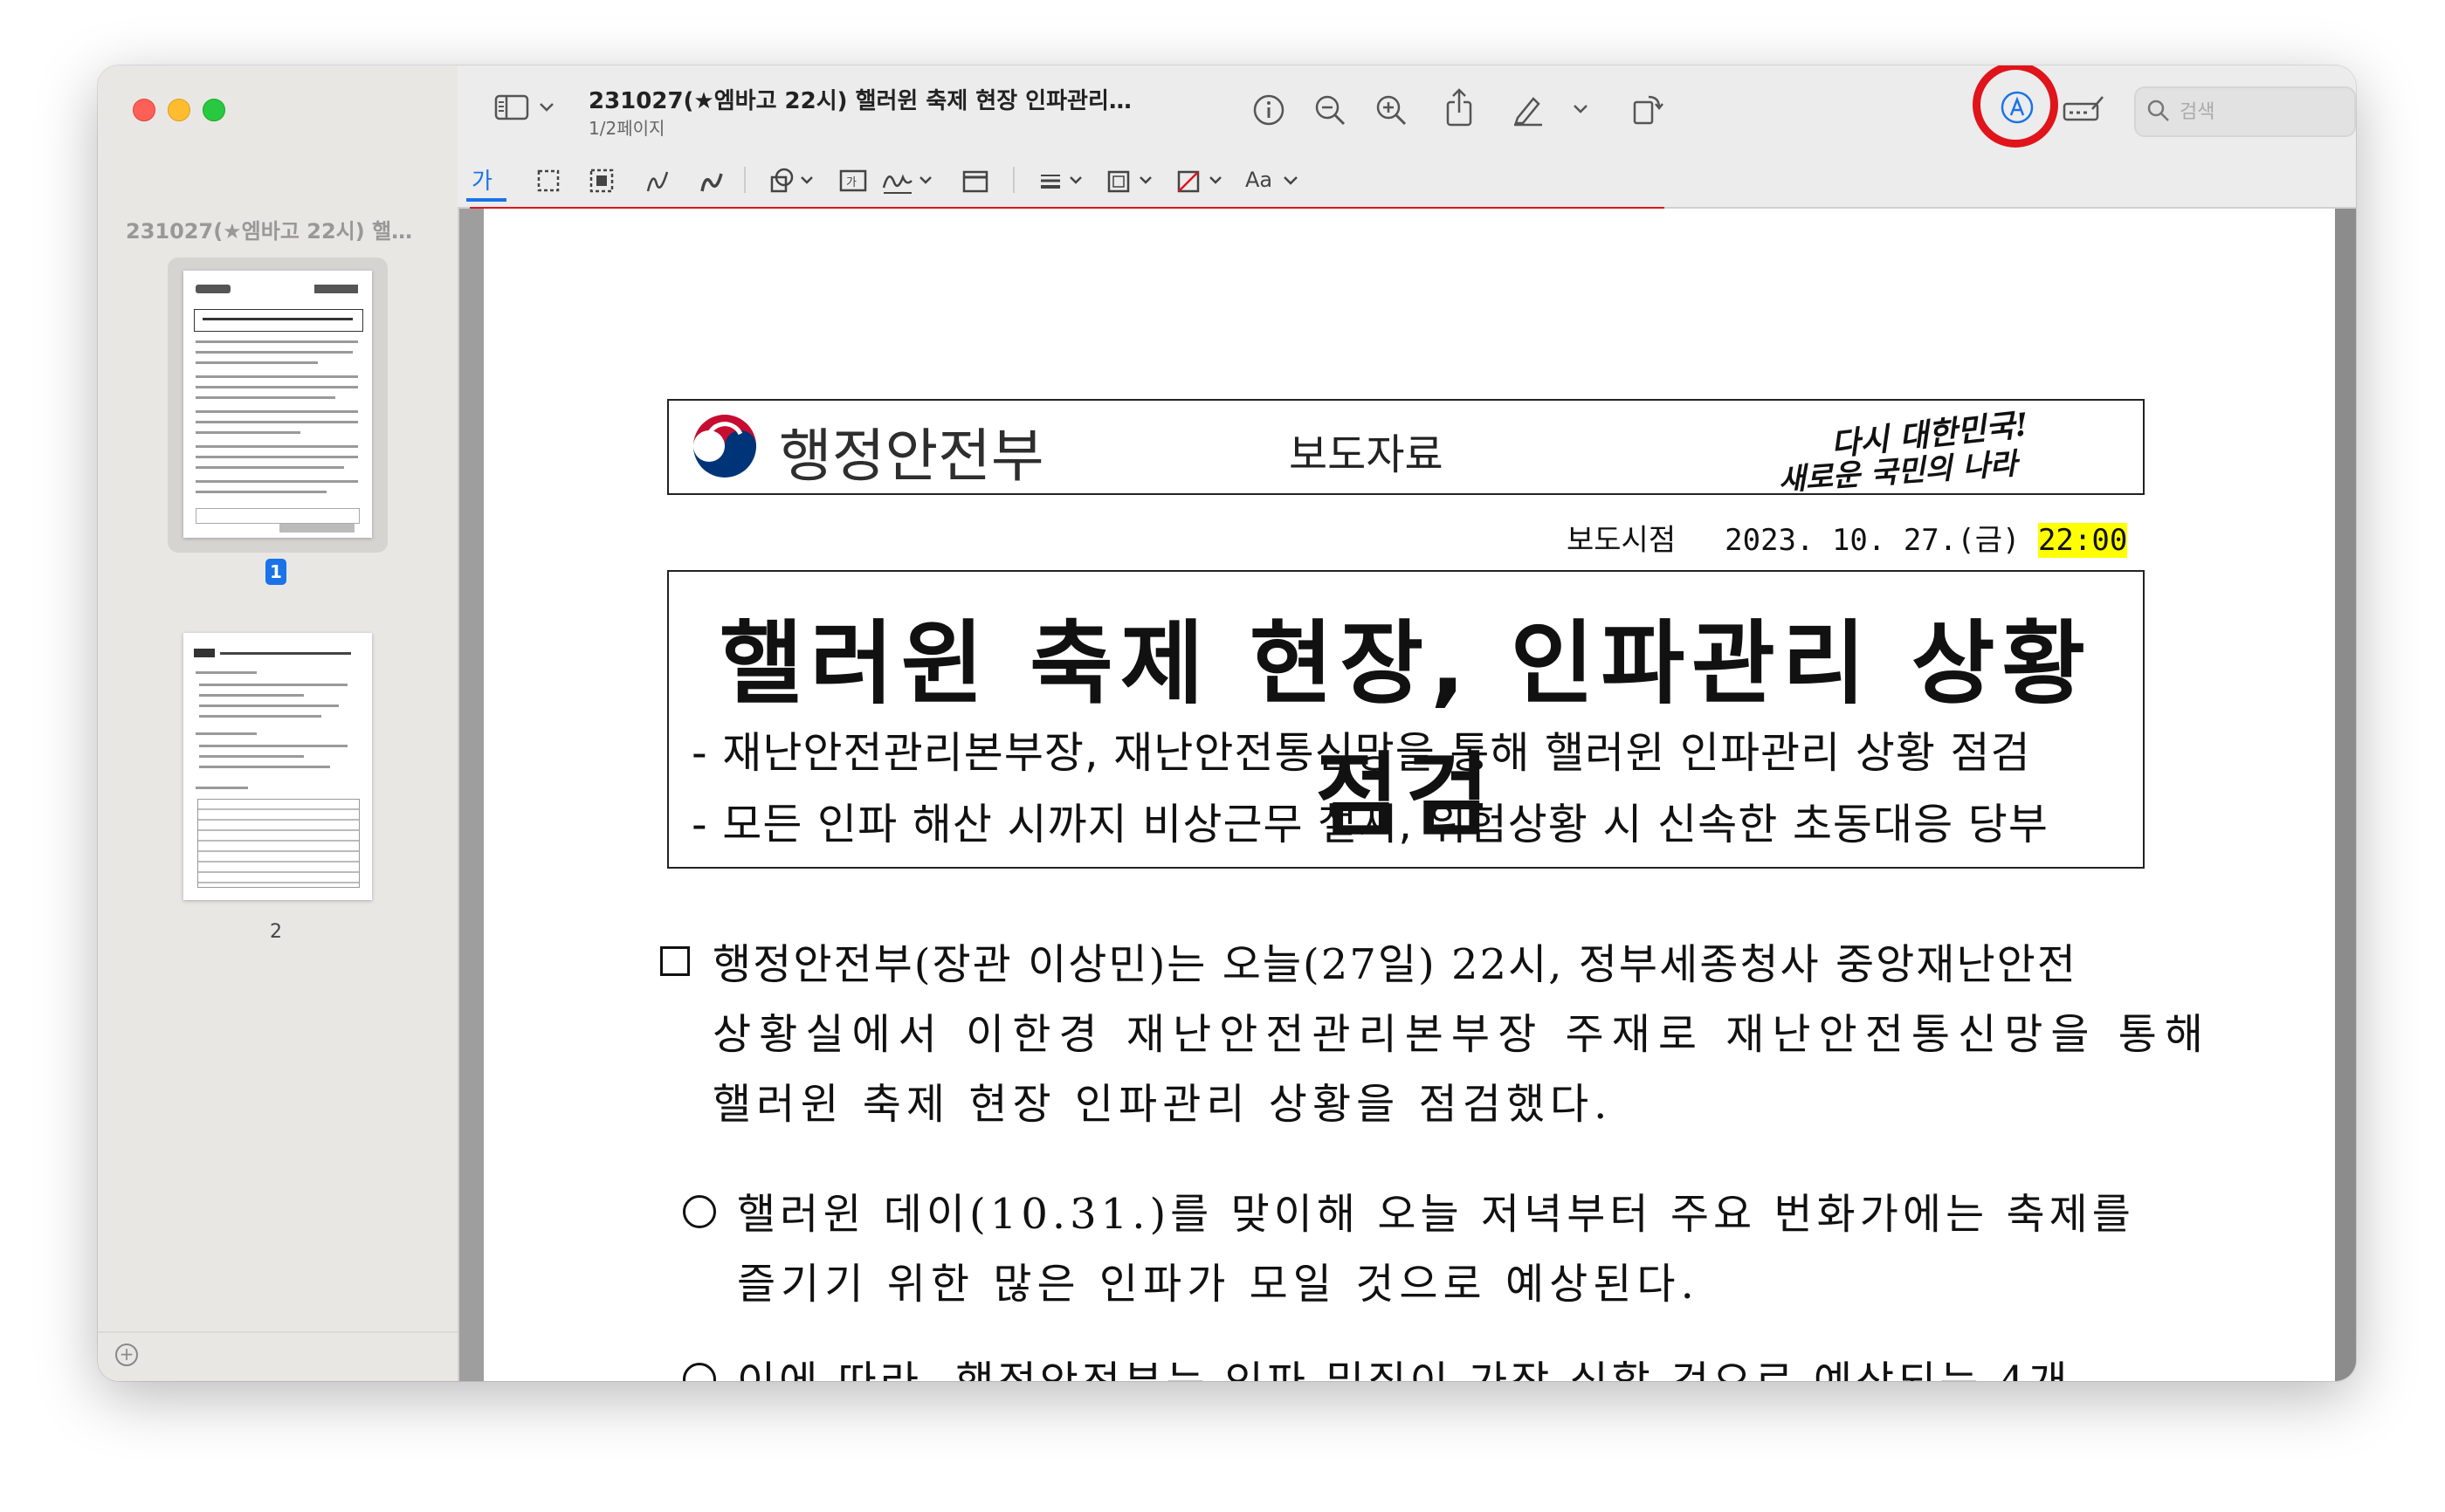 The width and height of the screenshot is (2445, 1512). Describe the element at coordinates (627, 128) in the screenshot. I see `page-indicator: 1/2페이지` at that location.